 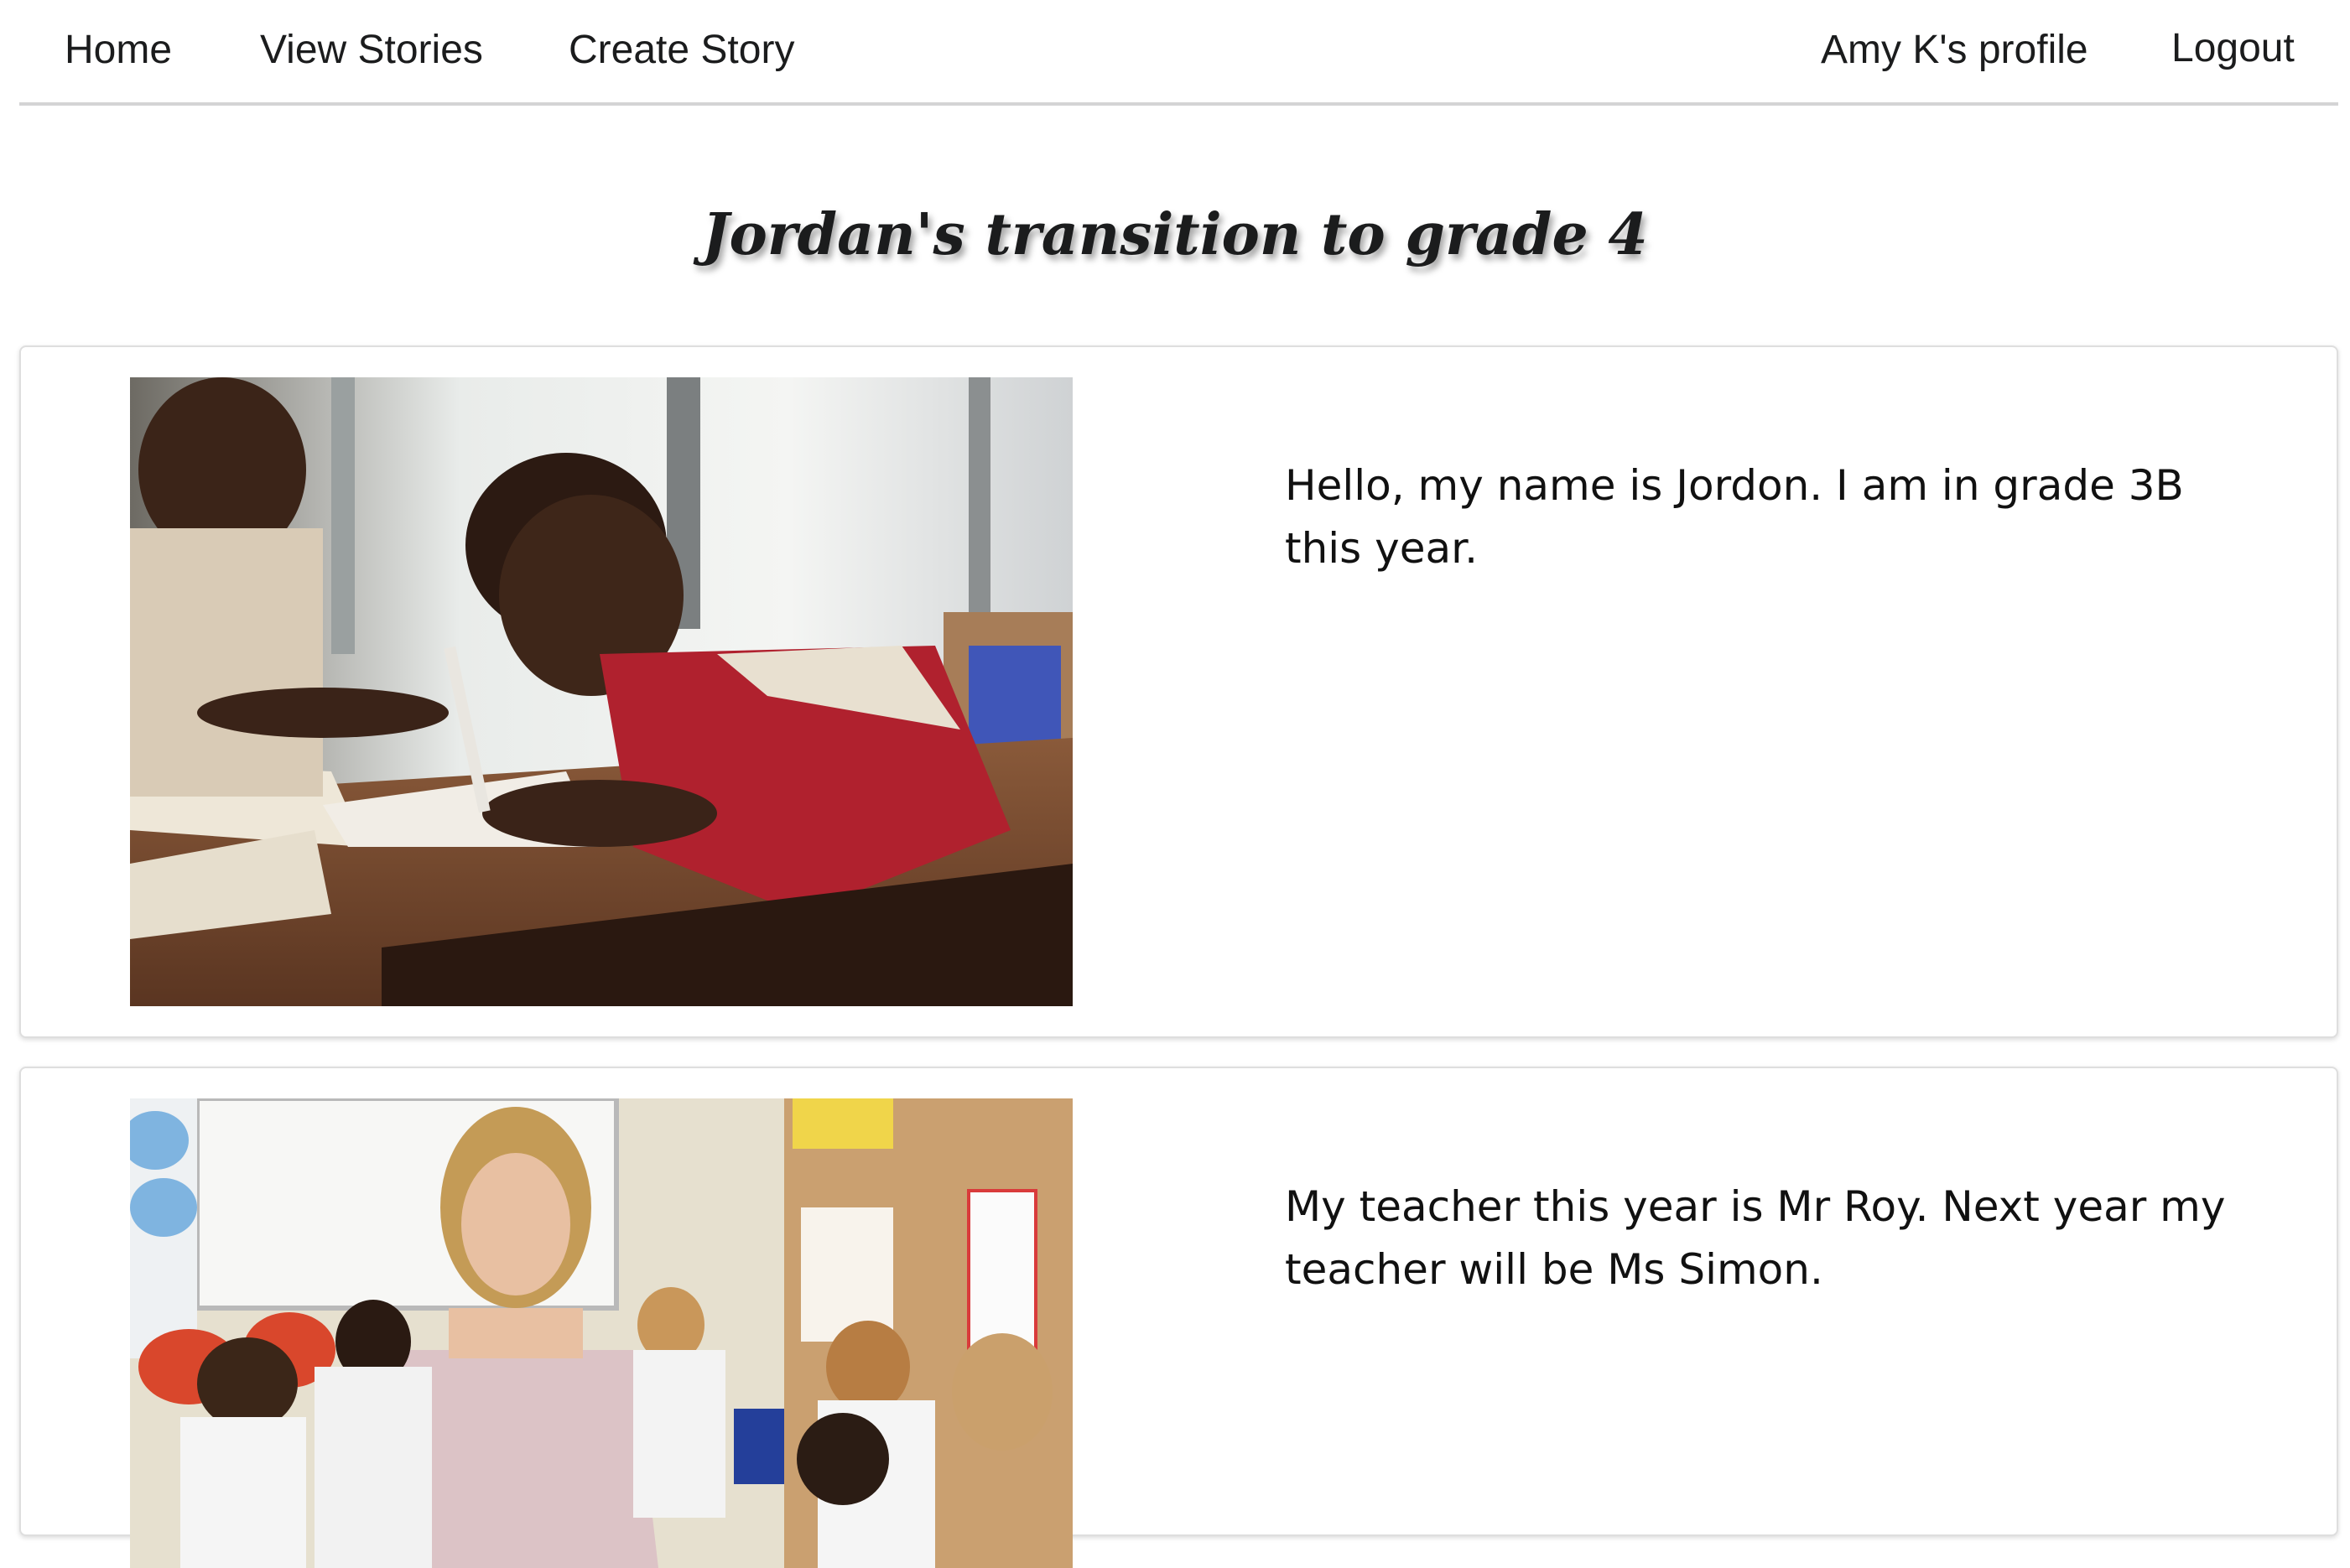 What do you see at coordinates (602, 1333) in the screenshot?
I see `teacher-in-classroom-photo` at bounding box center [602, 1333].